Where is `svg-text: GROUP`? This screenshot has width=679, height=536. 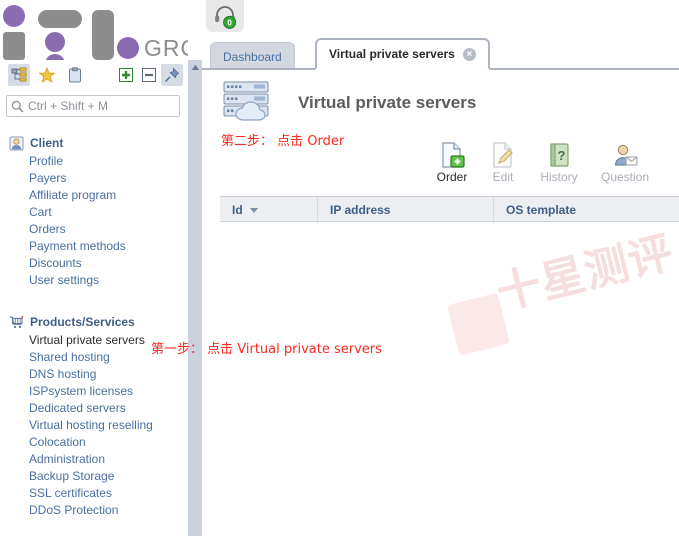
svg-text: GROUP is located at coordinates (166, 47).